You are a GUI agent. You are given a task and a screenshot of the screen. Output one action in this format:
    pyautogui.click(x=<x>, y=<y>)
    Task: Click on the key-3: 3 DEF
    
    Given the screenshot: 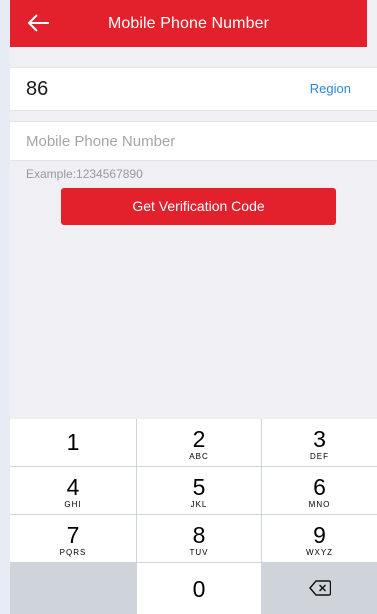 What is the action you would take?
    pyautogui.click(x=319, y=442)
    